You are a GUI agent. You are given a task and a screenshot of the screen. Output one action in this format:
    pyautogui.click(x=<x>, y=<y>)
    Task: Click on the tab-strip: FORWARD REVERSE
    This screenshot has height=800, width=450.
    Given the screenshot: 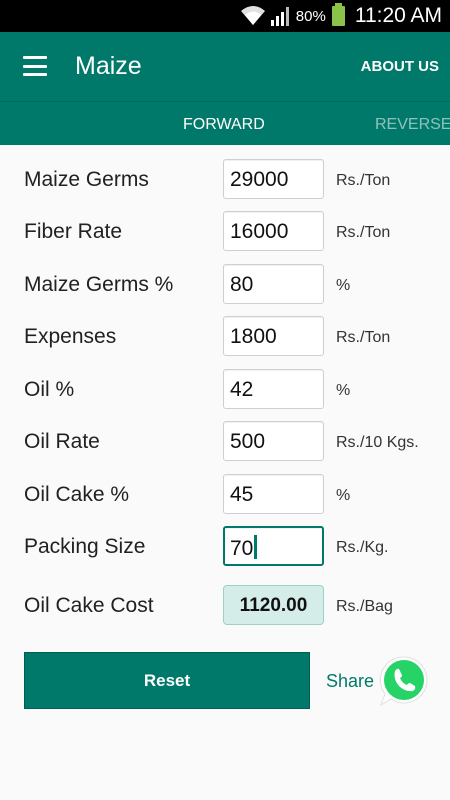 What is the action you would take?
    pyautogui.click(x=225, y=123)
    